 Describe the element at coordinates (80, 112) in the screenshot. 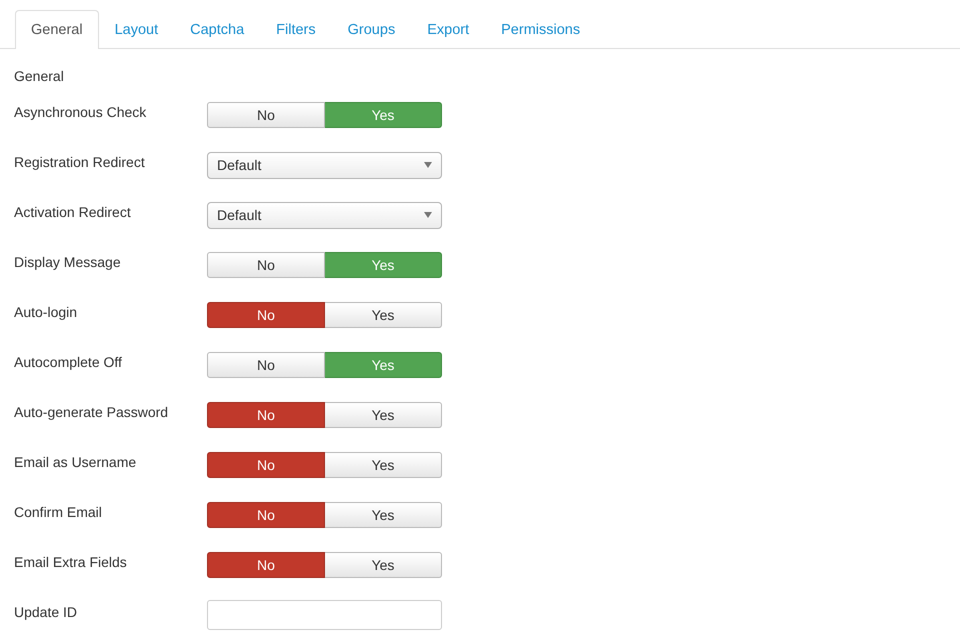

I see `field-label: Asynchronous Check` at that location.